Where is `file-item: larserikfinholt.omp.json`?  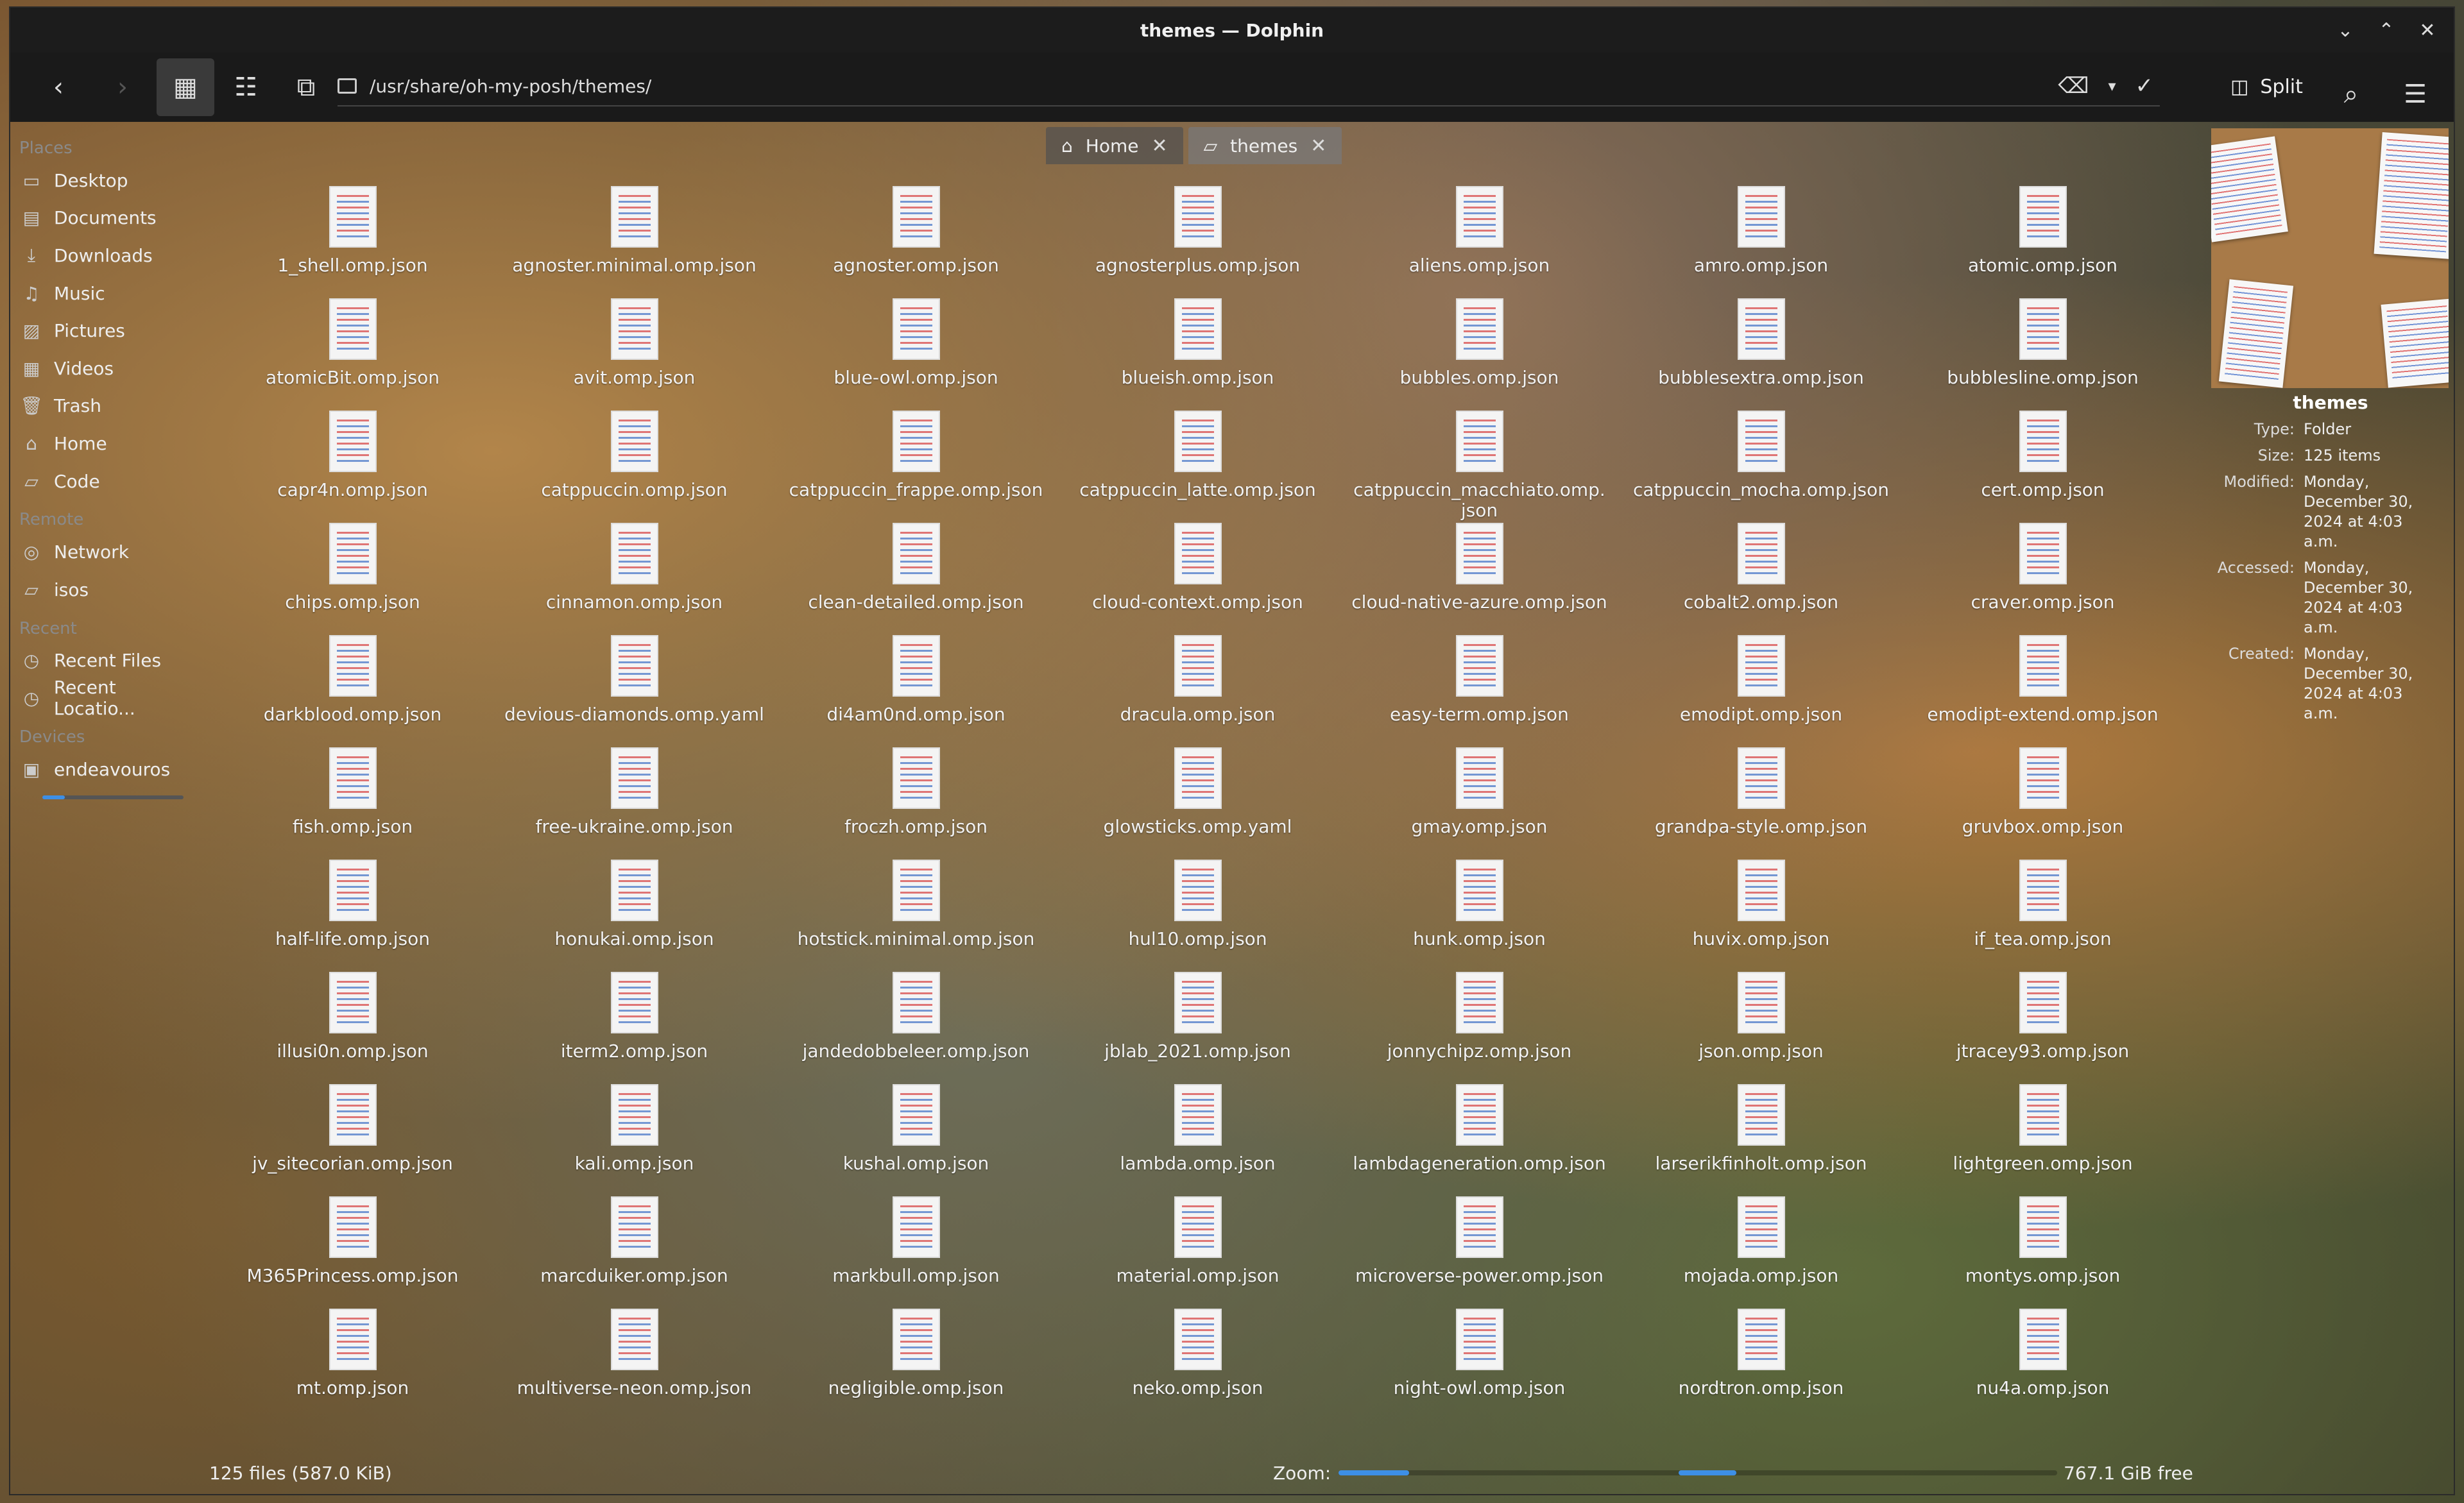 file-item: larserikfinholt.omp.json is located at coordinates (1761, 1140).